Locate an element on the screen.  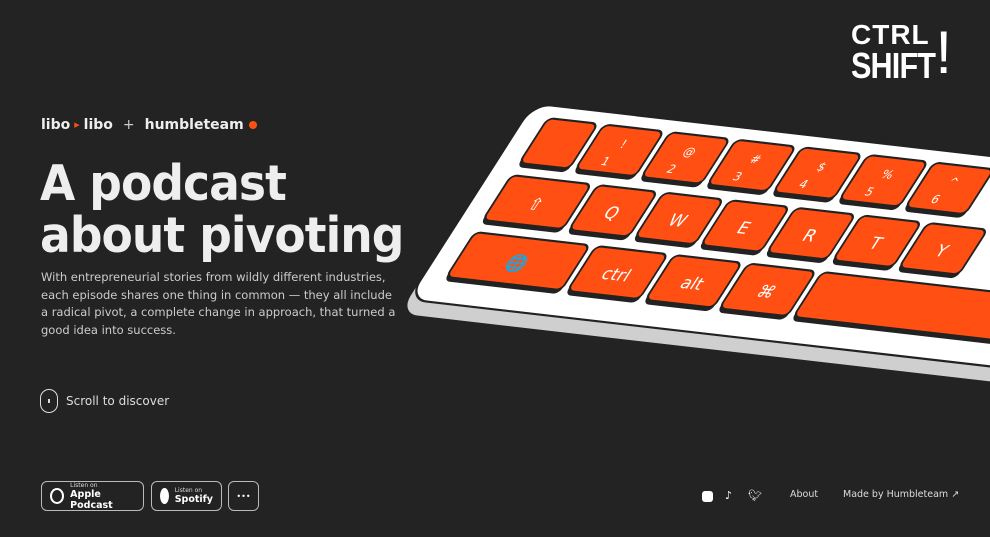
apple-podcast-label: Apple Podcast is located at coordinates (91, 499).